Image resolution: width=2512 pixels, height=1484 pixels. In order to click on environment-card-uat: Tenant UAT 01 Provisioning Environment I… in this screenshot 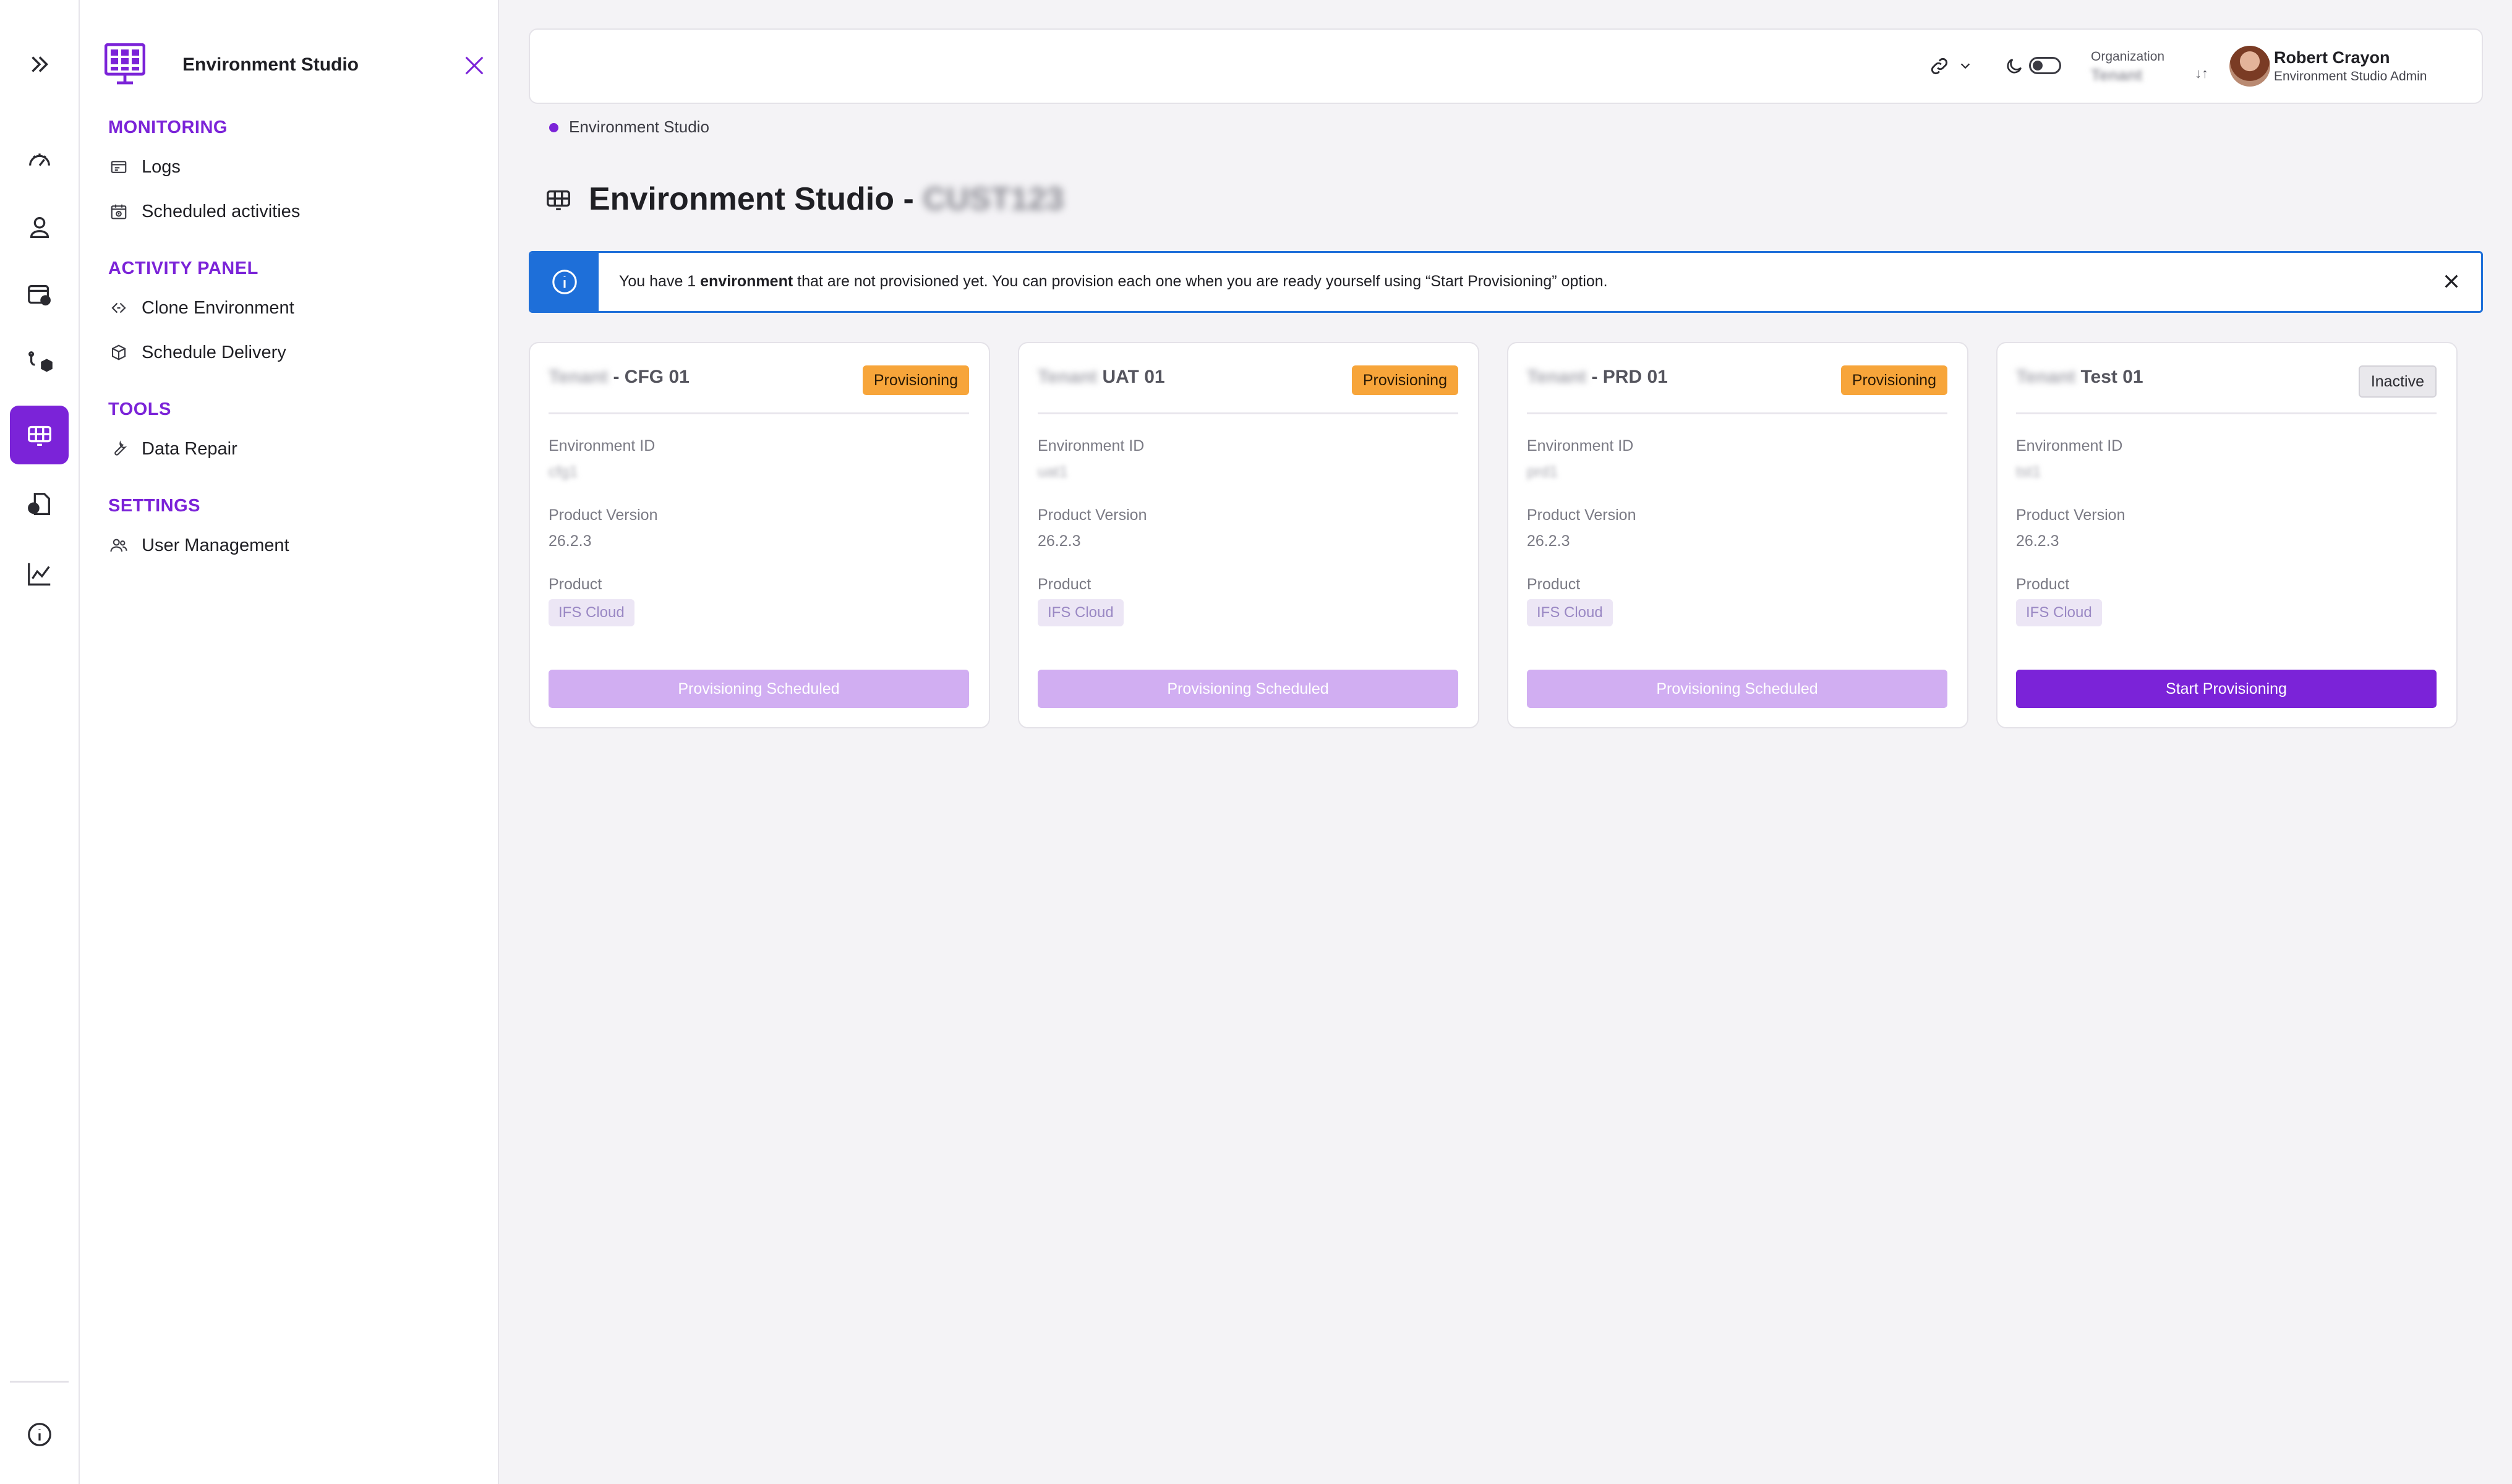, I will do `click(1248, 535)`.